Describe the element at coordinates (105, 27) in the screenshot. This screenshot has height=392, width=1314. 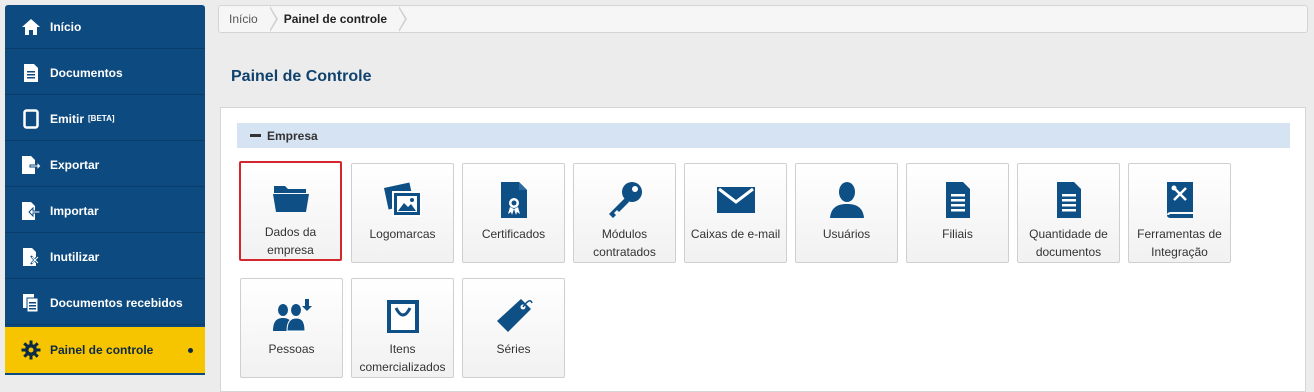
I see `sidebar-item-inicio: Início` at that location.